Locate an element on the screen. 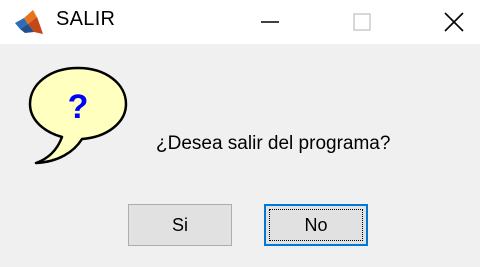 This screenshot has width=480, height=267. no-button: No is located at coordinates (316, 225).